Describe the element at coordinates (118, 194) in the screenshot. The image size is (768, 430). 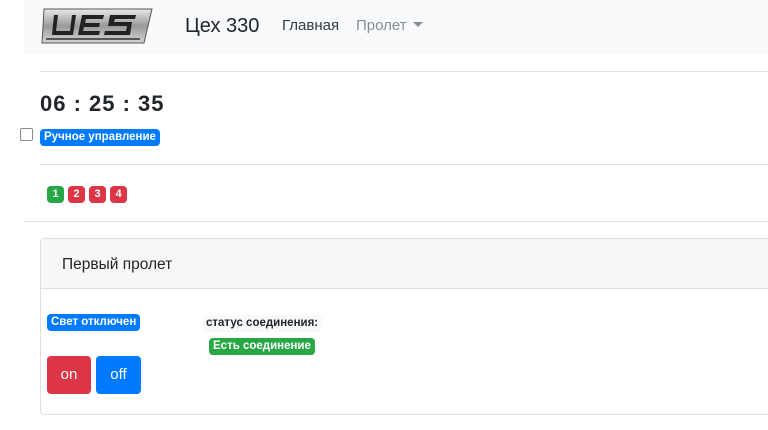
I see `span-badge-4: 4` at that location.